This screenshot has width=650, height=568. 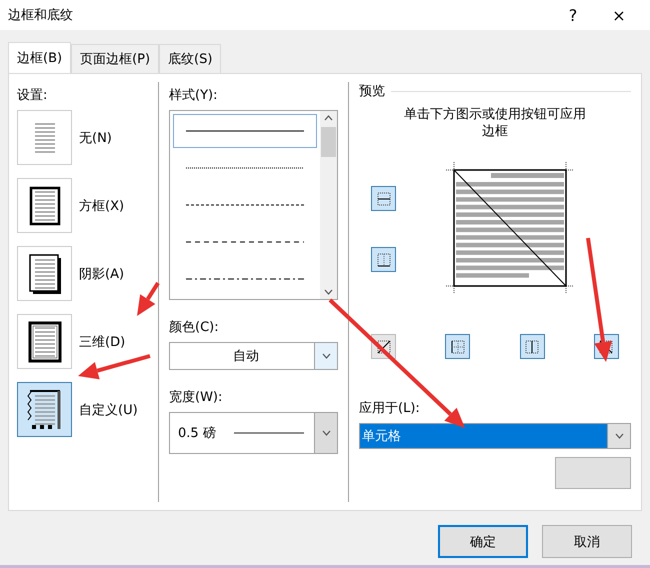 What do you see at coordinates (115, 58) in the screenshot?
I see `tab: 页面边框(P)` at bounding box center [115, 58].